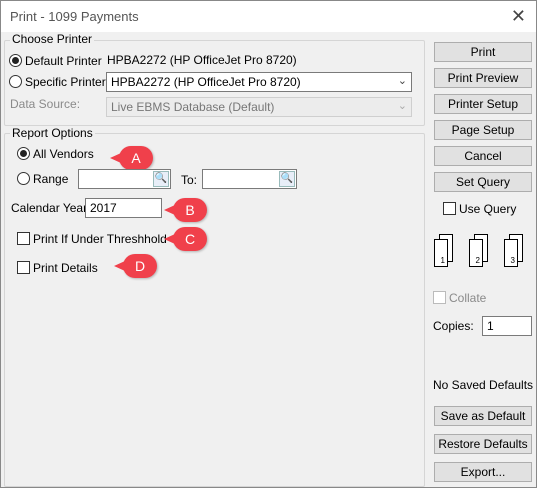 Image resolution: width=537 pixels, height=488 pixels. Describe the element at coordinates (483, 52) in the screenshot. I see `print-button: Print` at that location.